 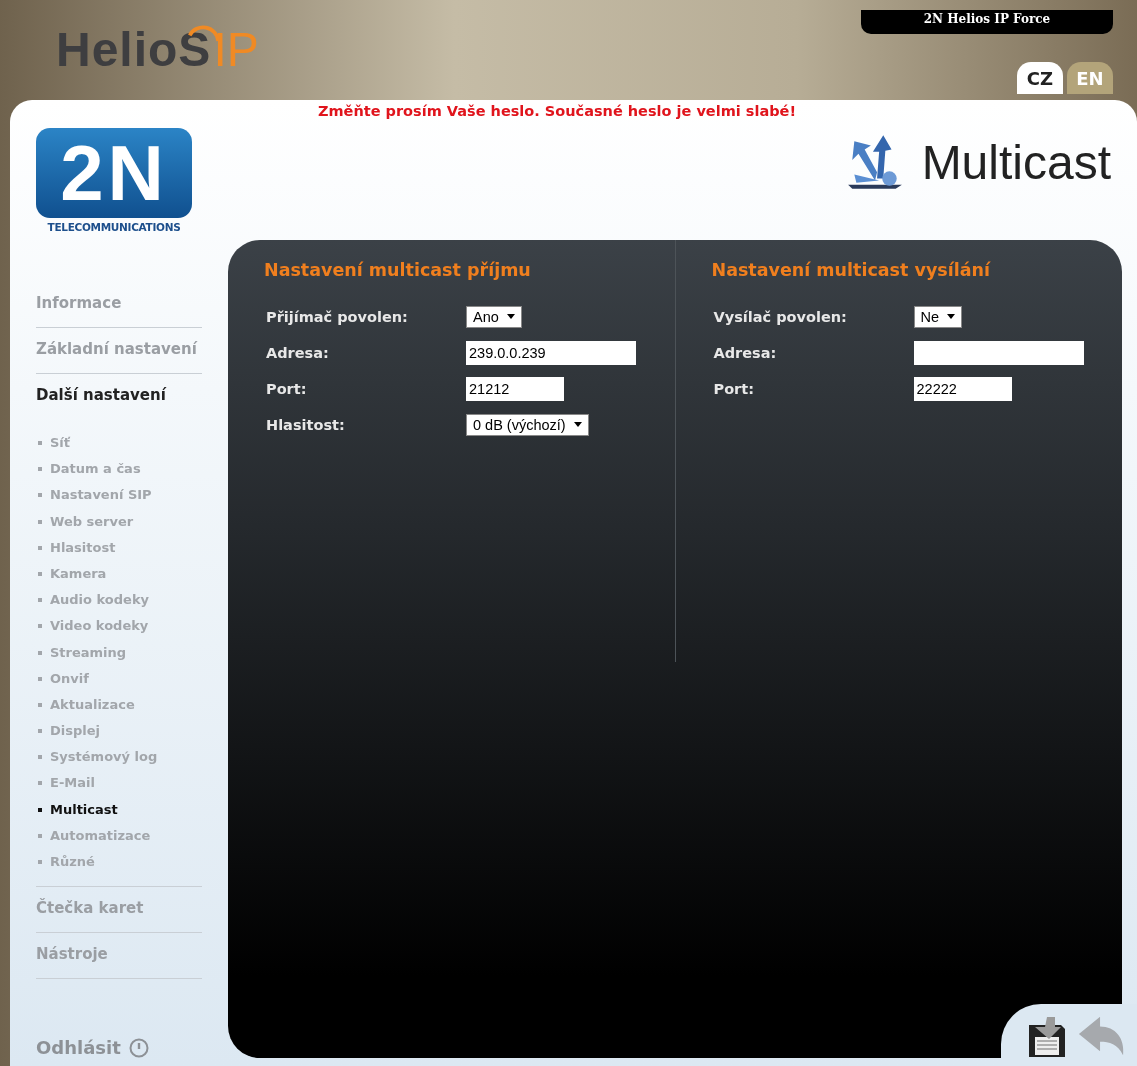 What do you see at coordinates (119, 631) in the screenshot?
I see `nav-subitem: Video kodeky` at bounding box center [119, 631].